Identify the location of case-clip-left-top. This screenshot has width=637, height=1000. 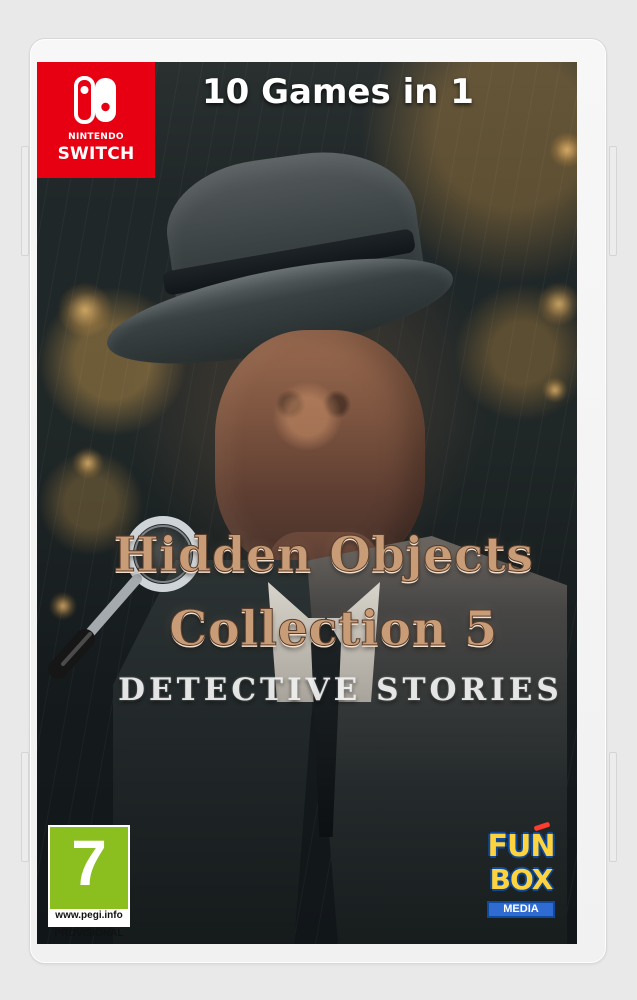
(25, 201).